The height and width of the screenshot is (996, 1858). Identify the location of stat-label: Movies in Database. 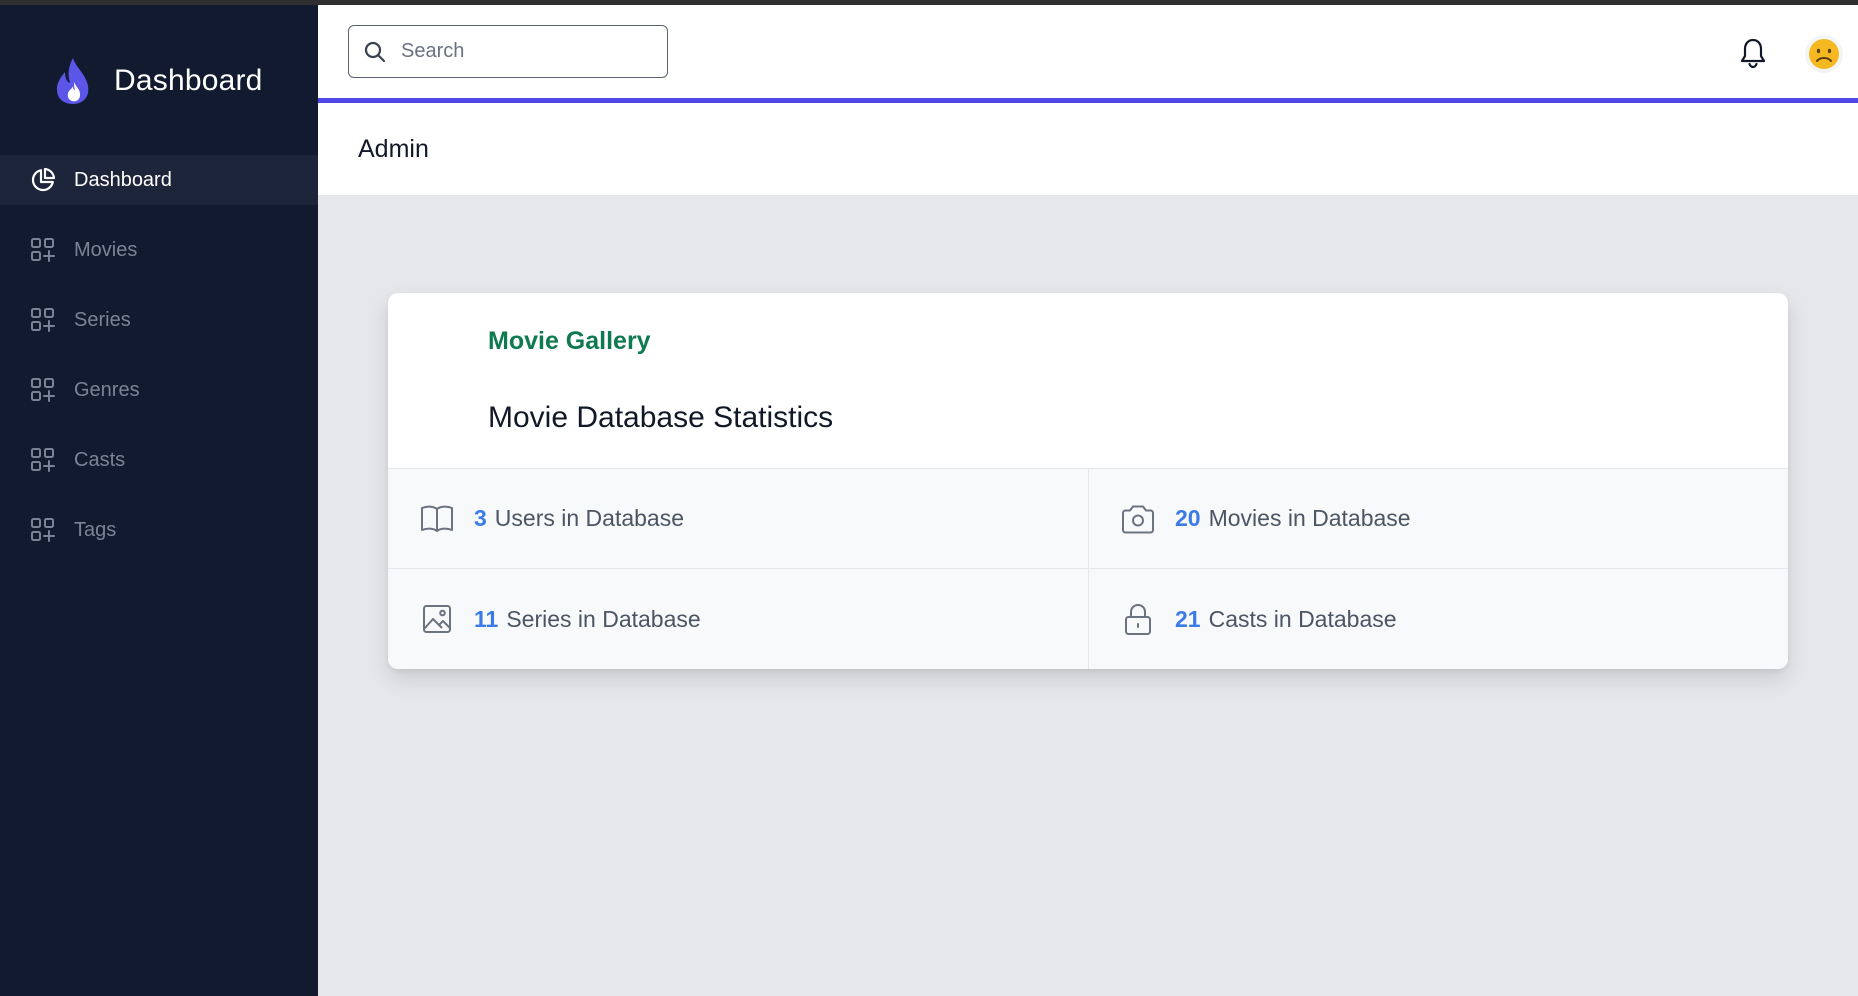
(1309, 518).